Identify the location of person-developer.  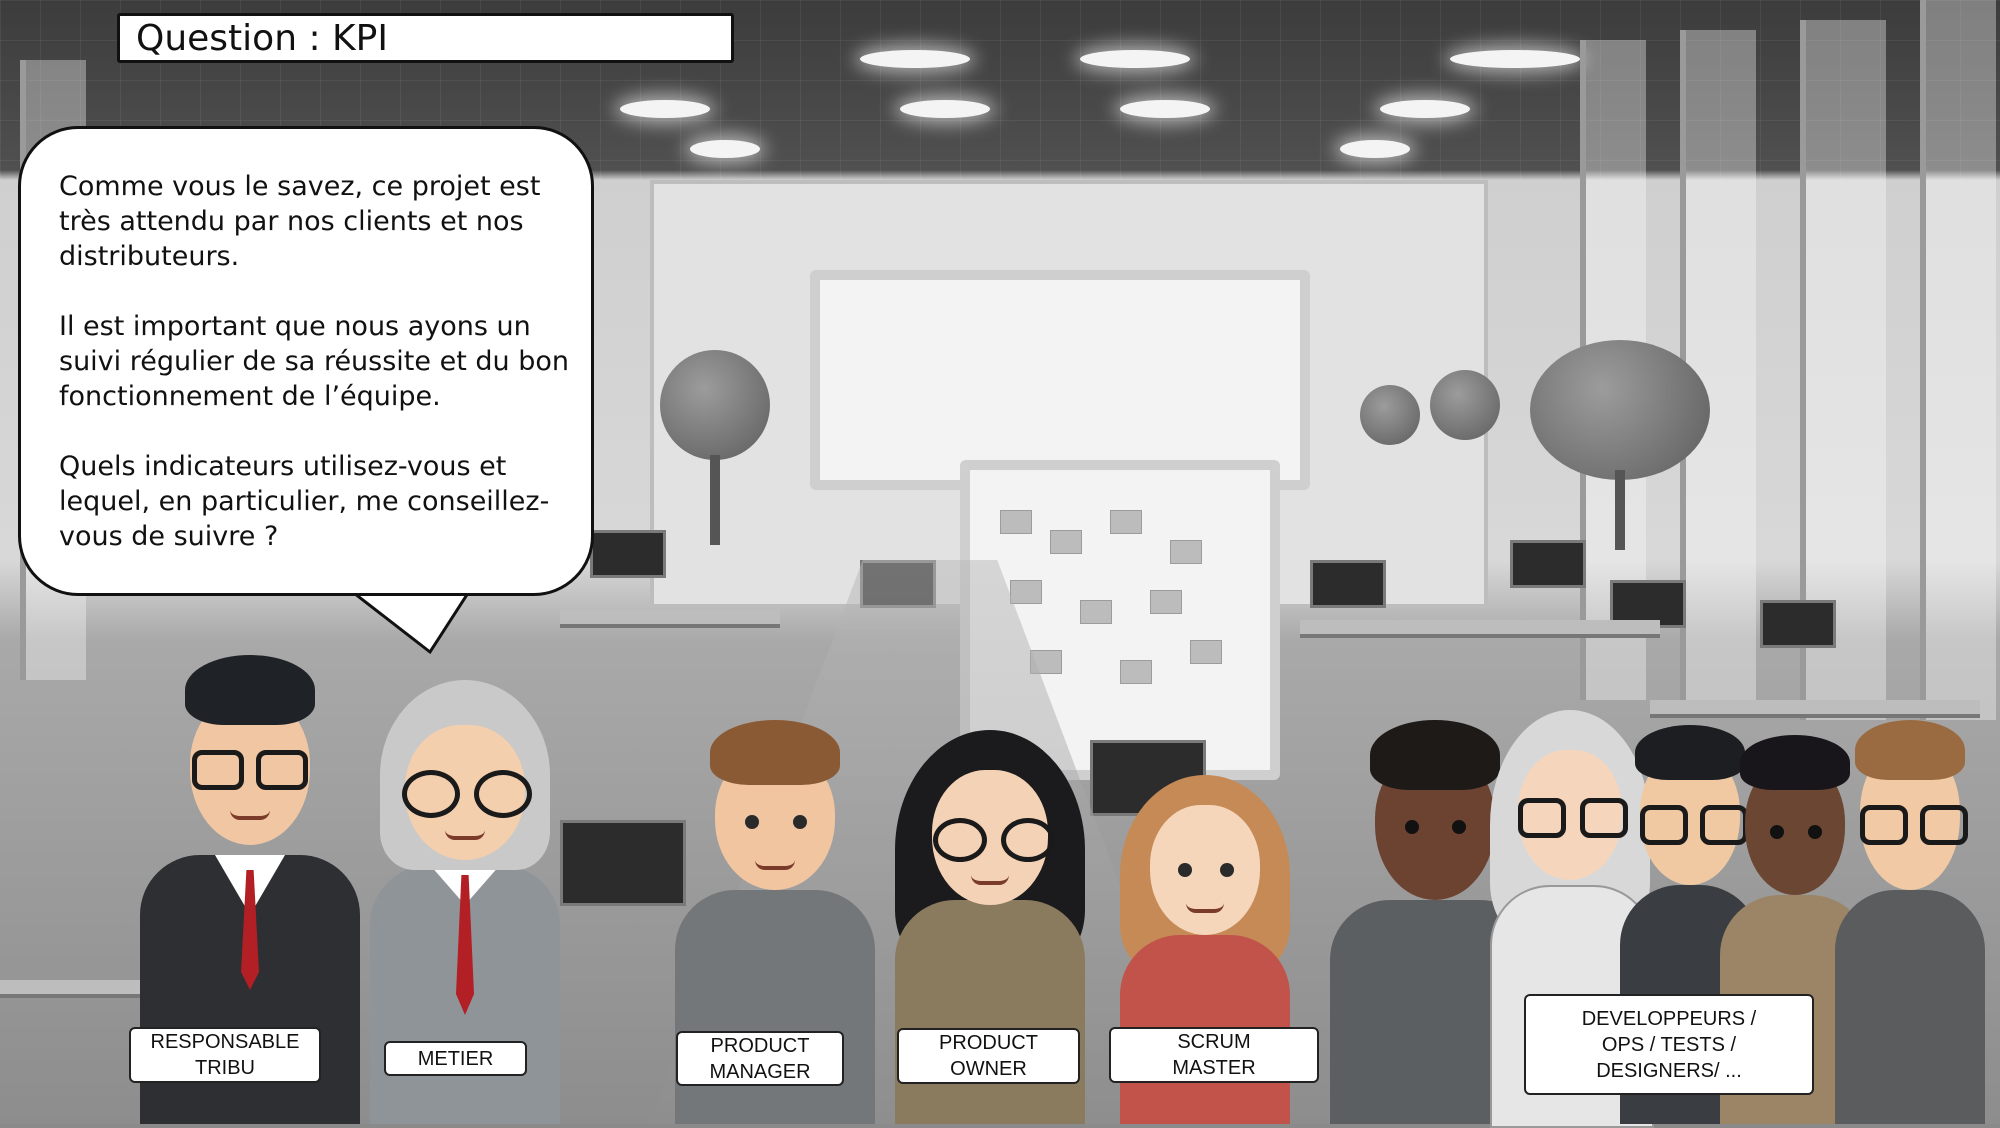
(1910, 922).